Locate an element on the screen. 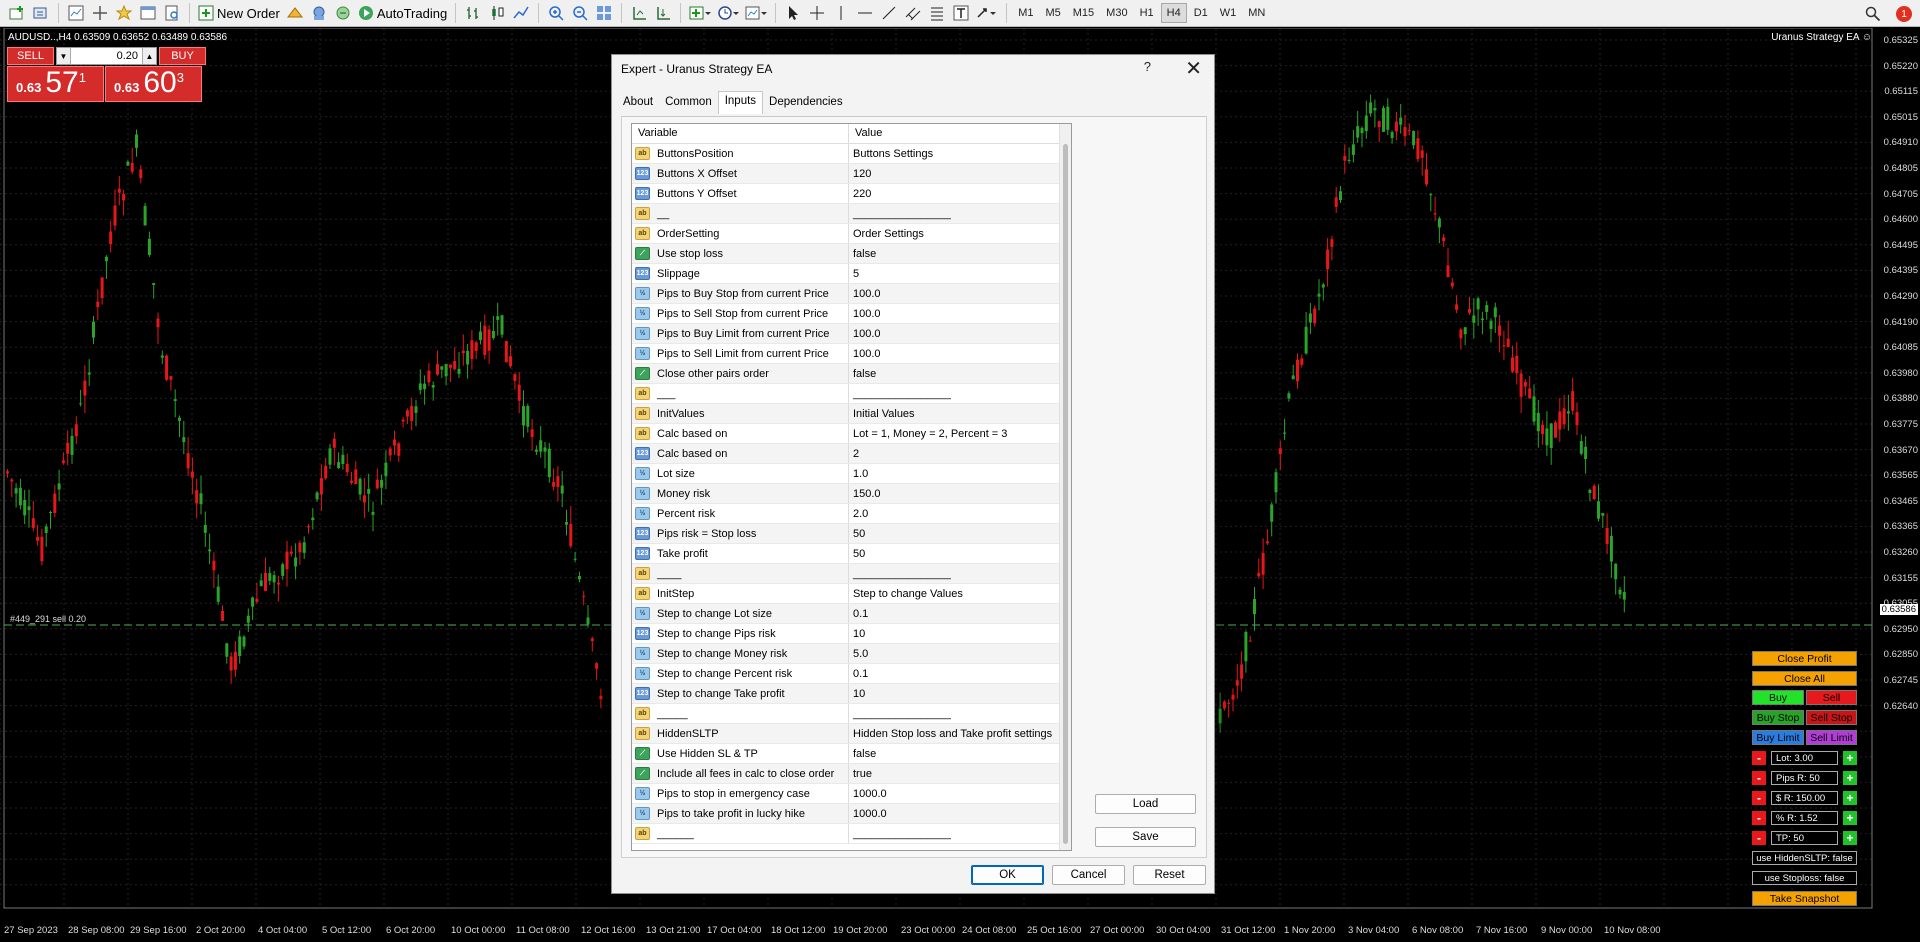  input-row: ½ Step to change Lot size 0.1 is located at coordinates (845, 614).